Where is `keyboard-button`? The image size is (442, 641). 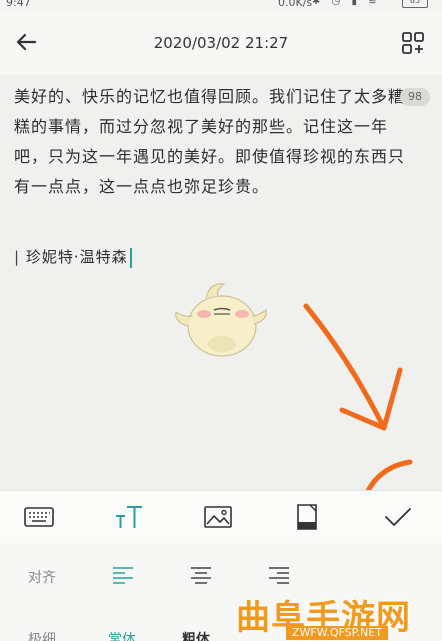
keyboard-button is located at coordinates (39, 517).